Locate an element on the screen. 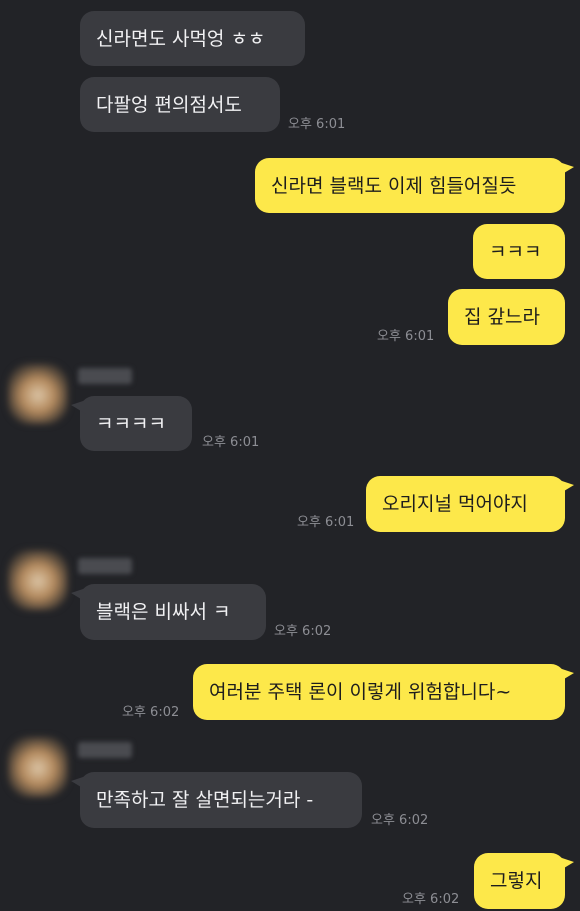 This screenshot has height=911, width=580. message-bubble-incoming: 만족하고 잘 살면되는거라 - is located at coordinates (216, 800).